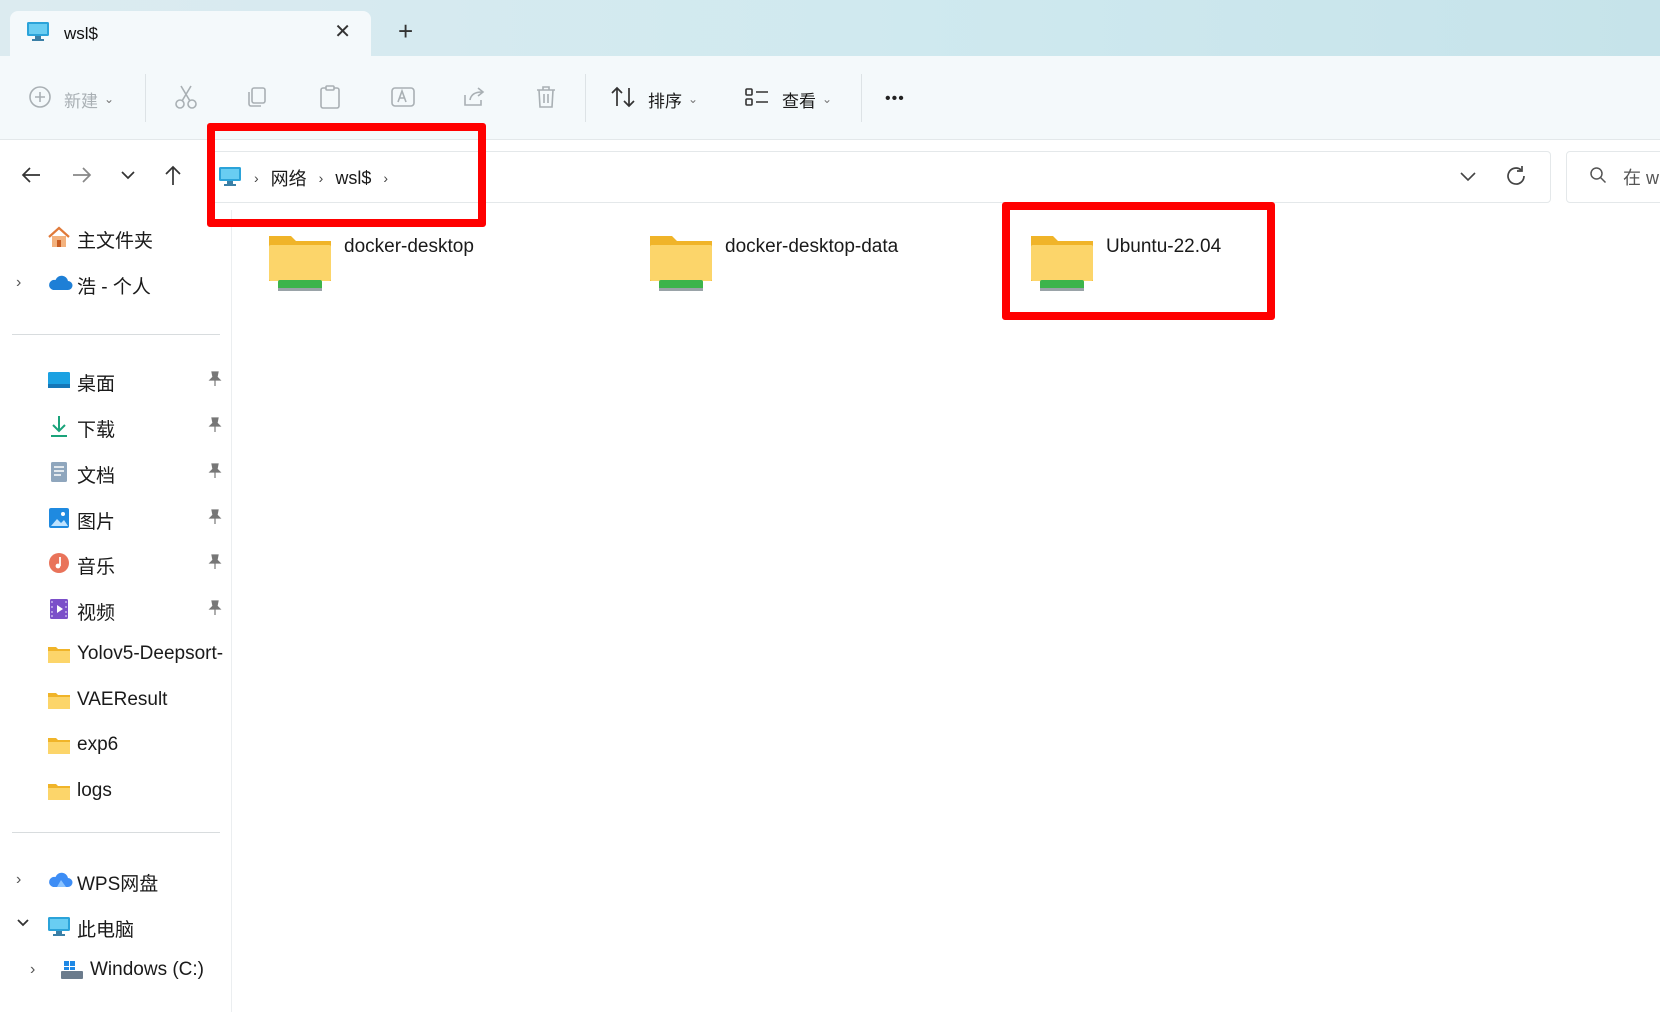 Image resolution: width=1660 pixels, height=1012 pixels. Describe the element at coordinates (405, 31) in the screenshot. I see `new-tab-button: +` at that location.